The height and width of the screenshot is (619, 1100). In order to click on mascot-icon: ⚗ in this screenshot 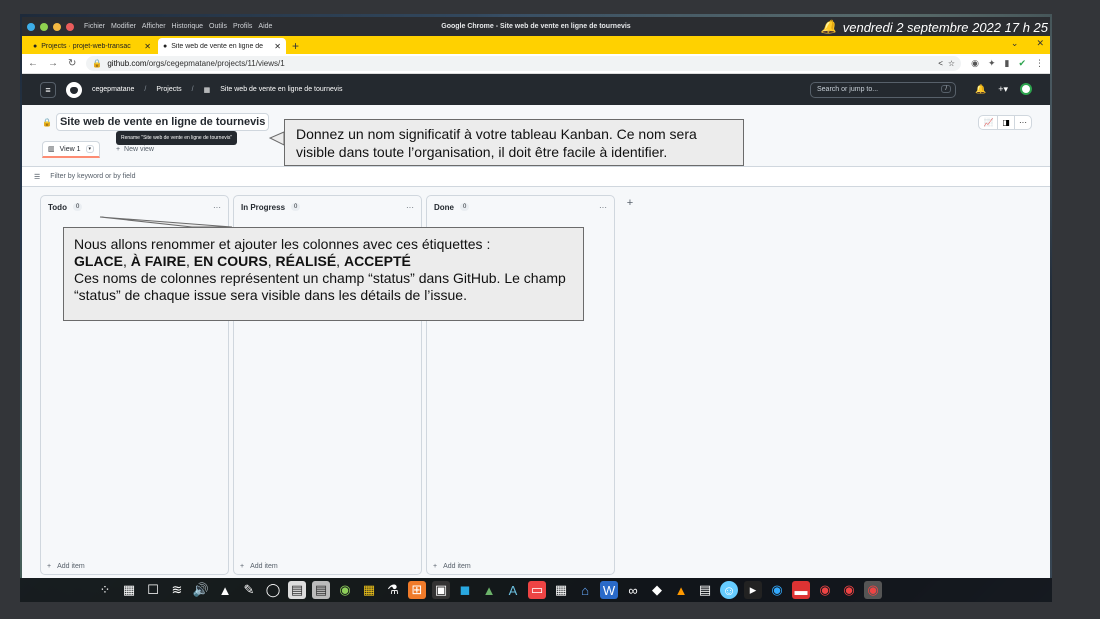, I will do `click(393, 590)`.